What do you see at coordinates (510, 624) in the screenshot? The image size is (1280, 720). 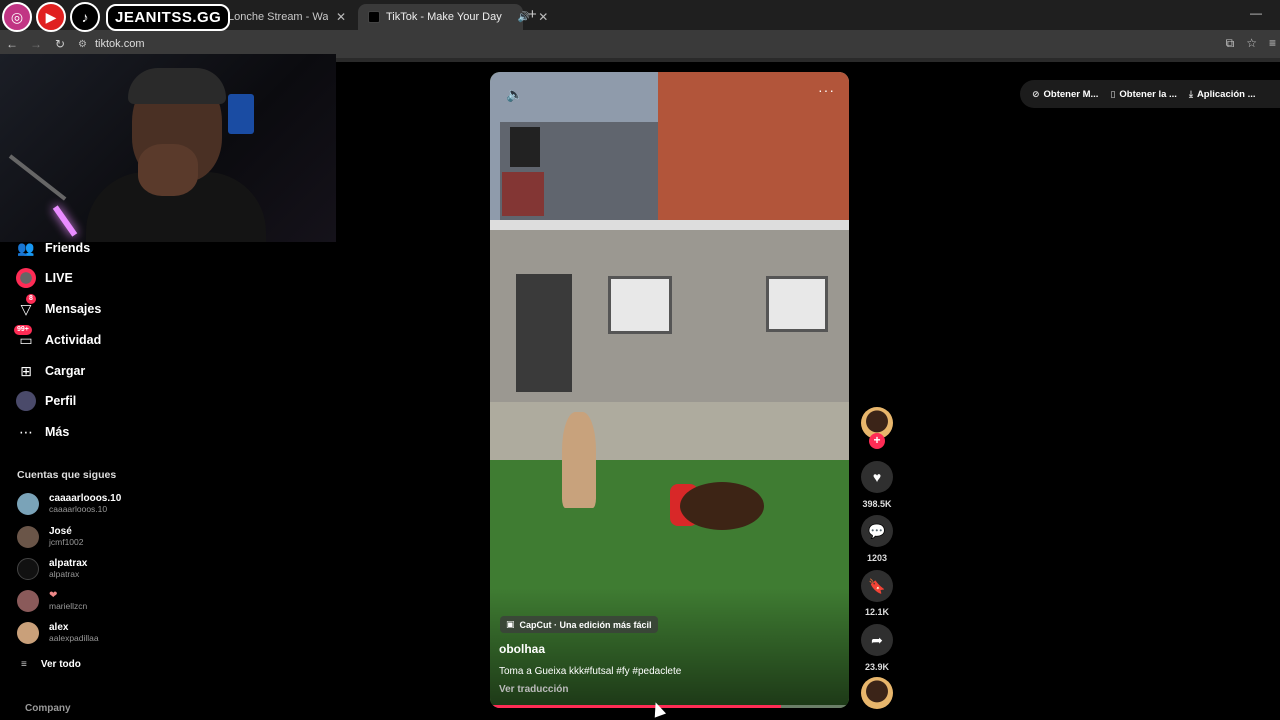 I see `capcut-icon: ▣` at bounding box center [510, 624].